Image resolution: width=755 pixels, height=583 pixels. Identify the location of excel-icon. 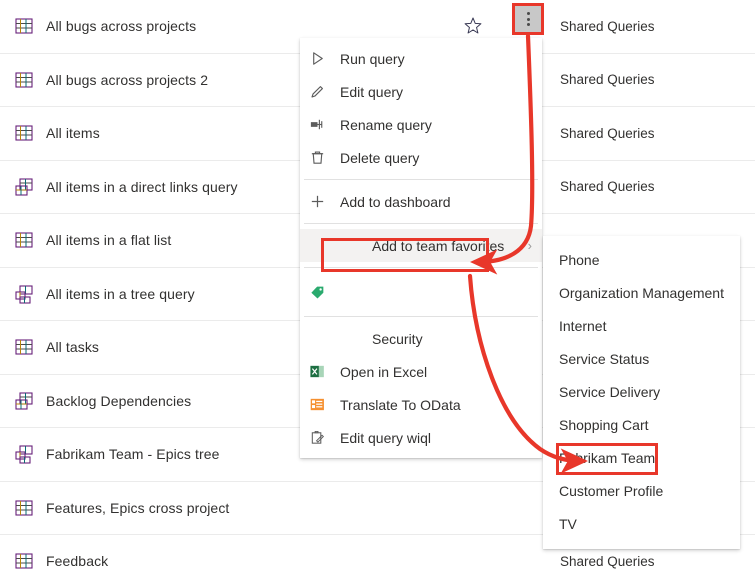
(317, 372).